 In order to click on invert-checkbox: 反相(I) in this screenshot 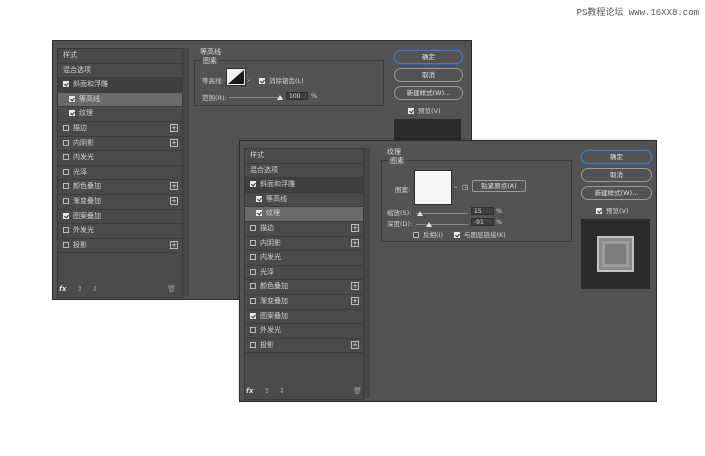, I will do `click(428, 234)`.